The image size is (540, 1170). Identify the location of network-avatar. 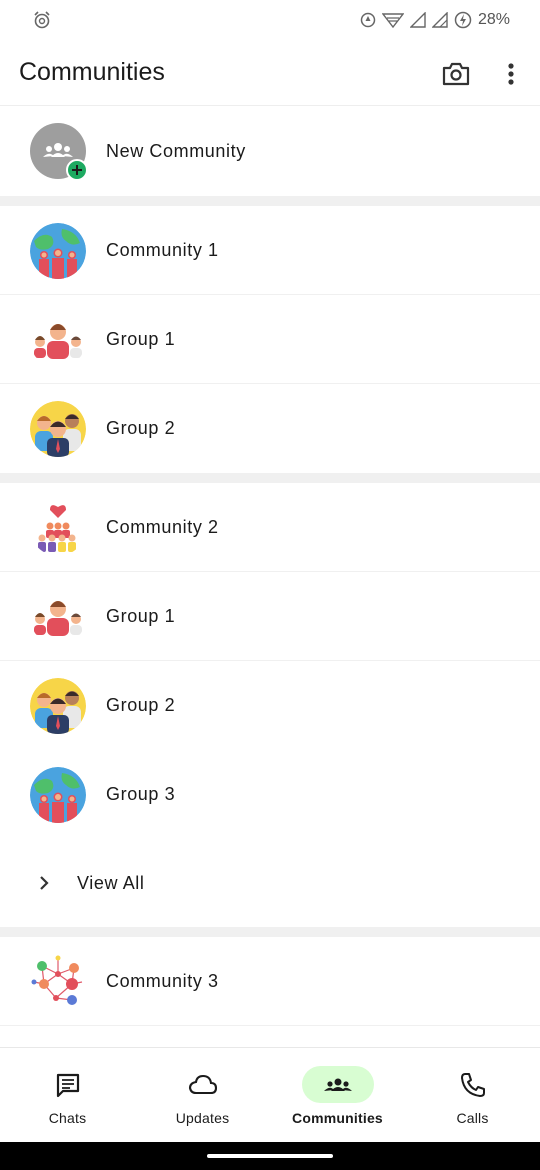
(58, 981).